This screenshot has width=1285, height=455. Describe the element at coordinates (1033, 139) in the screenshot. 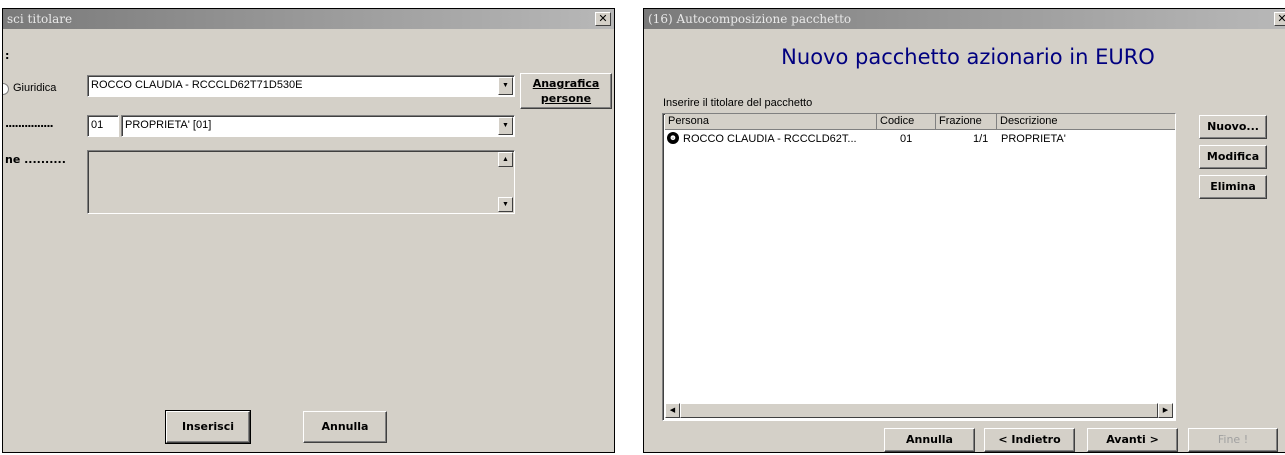

I see `cell-descrizione: PROPRIETA'` at that location.